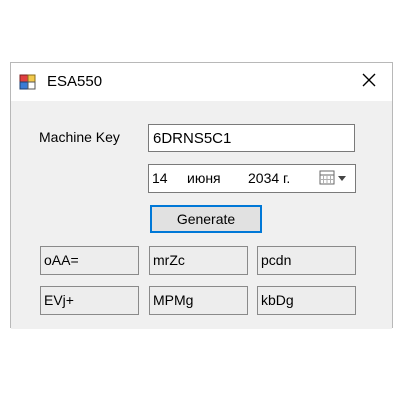 The width and height of the screenshot is (400, 400). What do you see at coordinates (198, 300) in the screenshot?
I see `result-field: MPMg` at bounding box center [198, 300].